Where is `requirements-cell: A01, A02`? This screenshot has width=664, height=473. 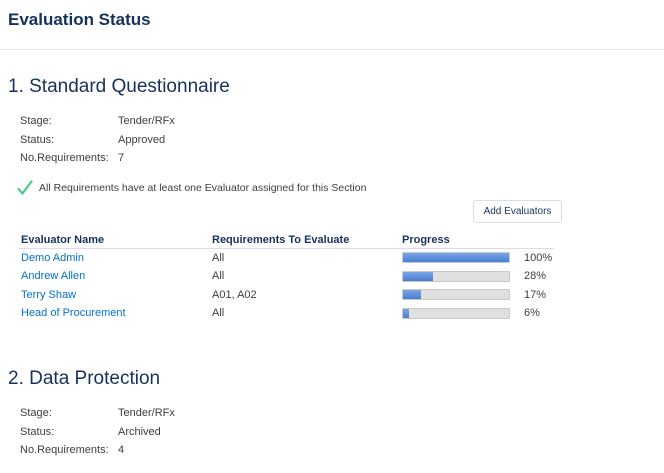 requirements-cell: A01, A02 is located at coordinates (234, 294).